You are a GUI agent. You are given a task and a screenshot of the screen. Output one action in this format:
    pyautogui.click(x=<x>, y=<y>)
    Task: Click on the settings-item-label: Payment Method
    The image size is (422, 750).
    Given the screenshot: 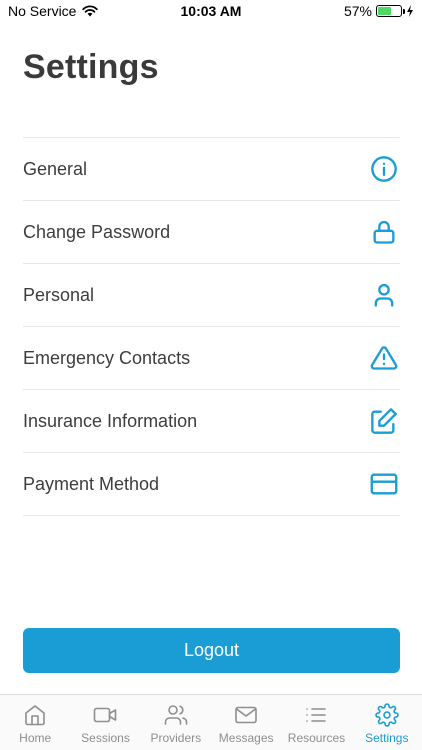 What is the action you would take?
    pyautogui.click(x=91, y=483)
    